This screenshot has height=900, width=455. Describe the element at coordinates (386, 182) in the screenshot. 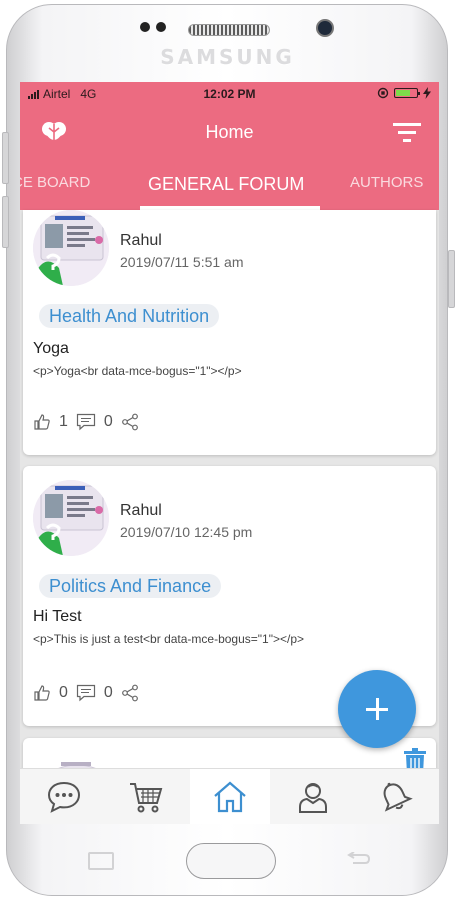

I see `tab-authors: AUTHORS` at that location.